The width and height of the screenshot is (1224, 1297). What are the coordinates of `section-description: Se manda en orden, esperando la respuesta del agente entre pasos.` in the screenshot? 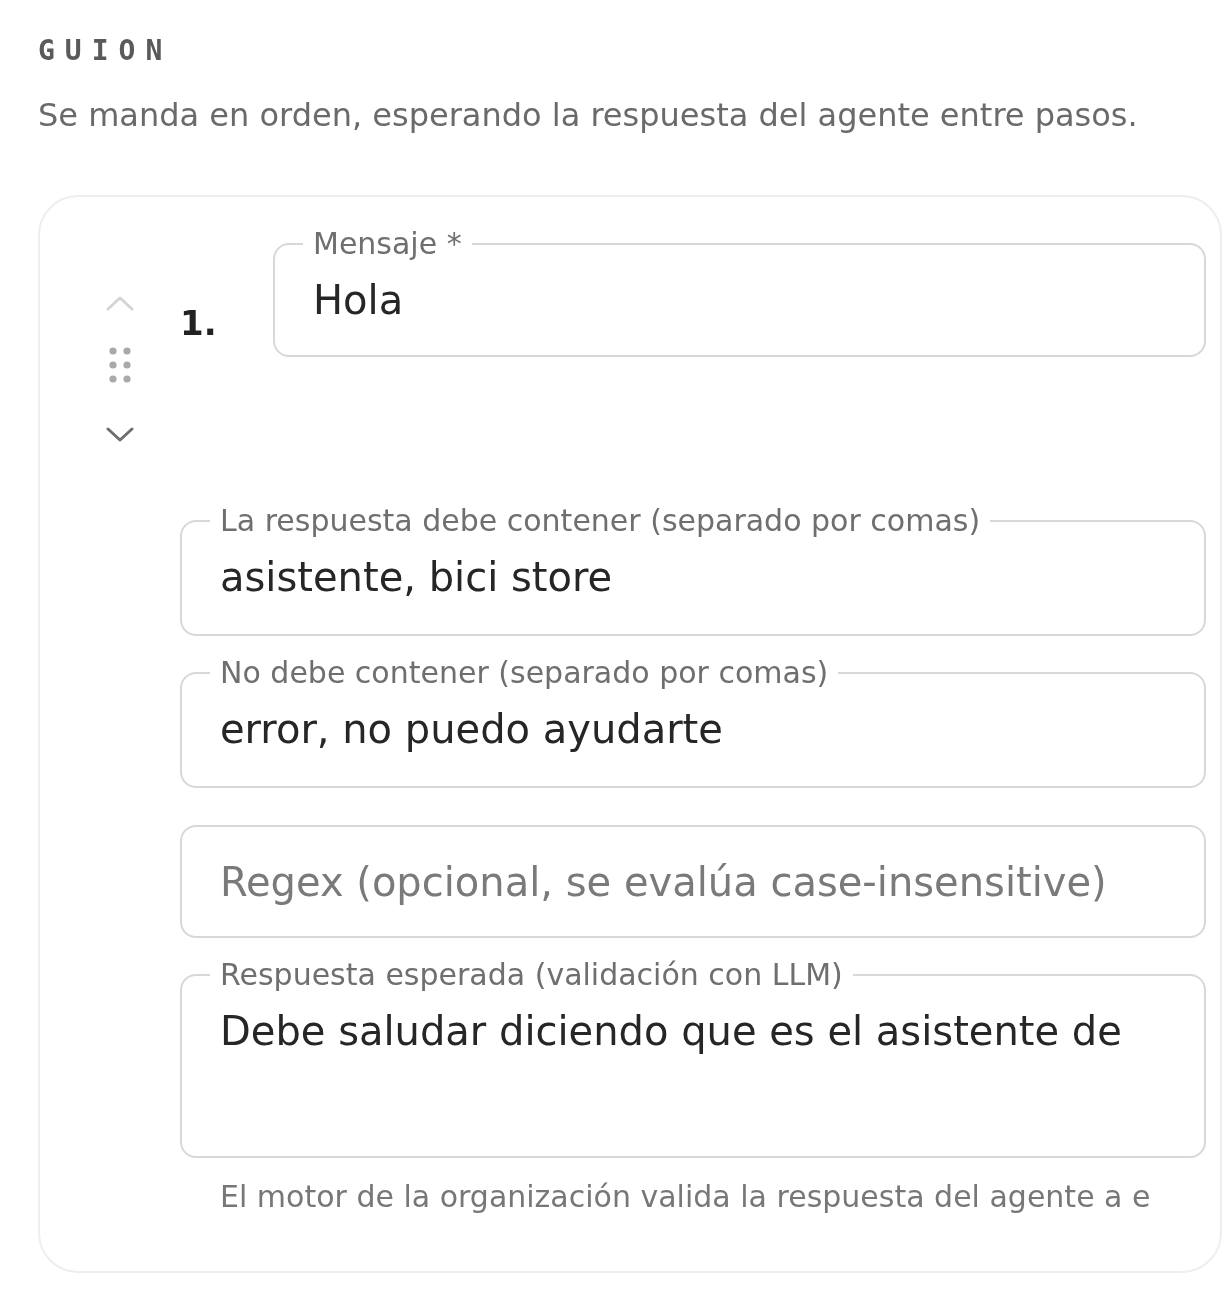 It's located at (588, 115).